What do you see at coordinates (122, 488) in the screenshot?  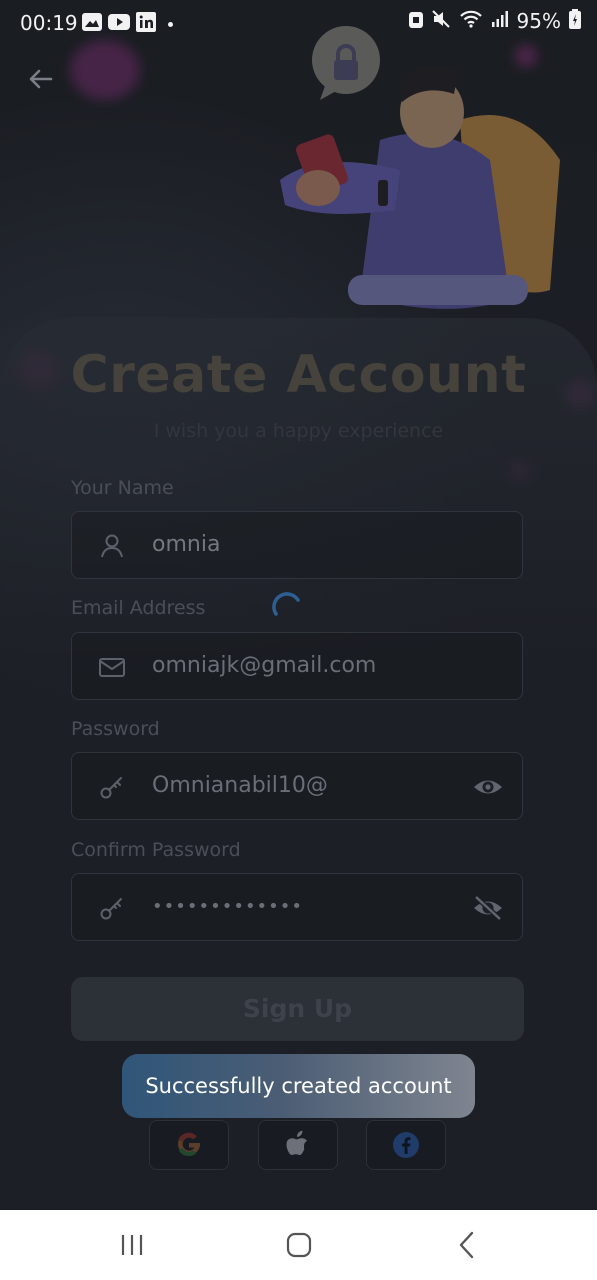 I see `name-label: Your Name` at bounding box center [122, 488].